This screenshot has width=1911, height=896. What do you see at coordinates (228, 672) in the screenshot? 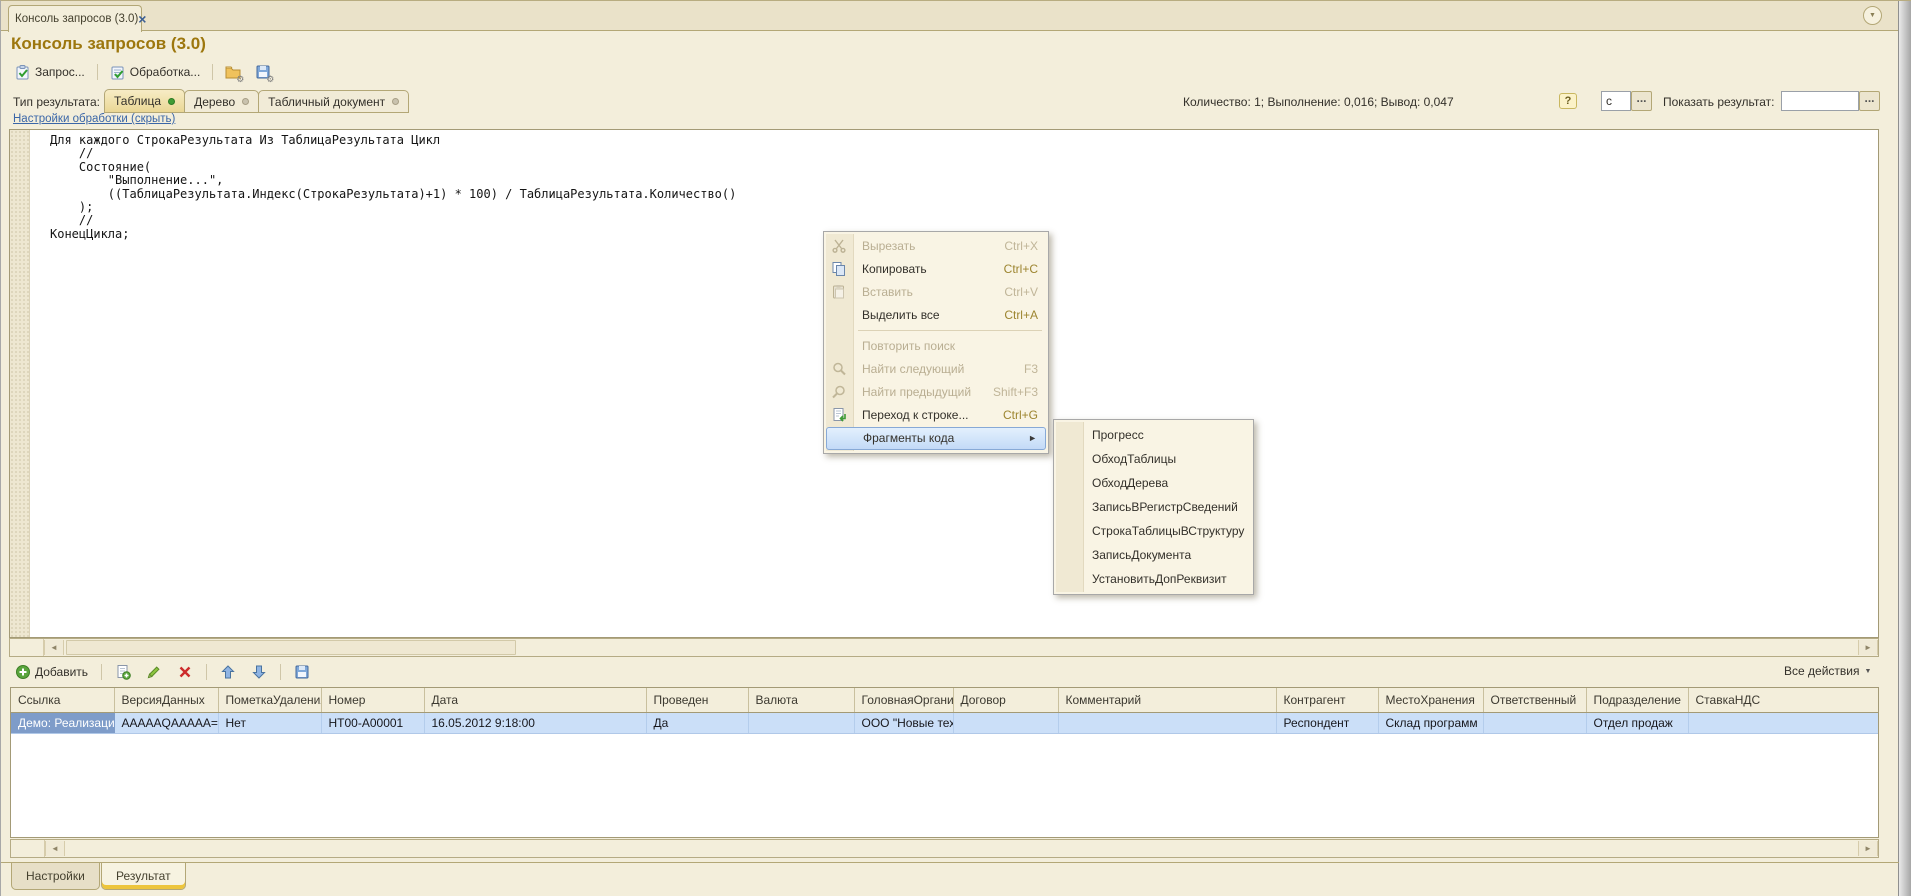
I see `move-up-button` at bounding box center [228, 672].